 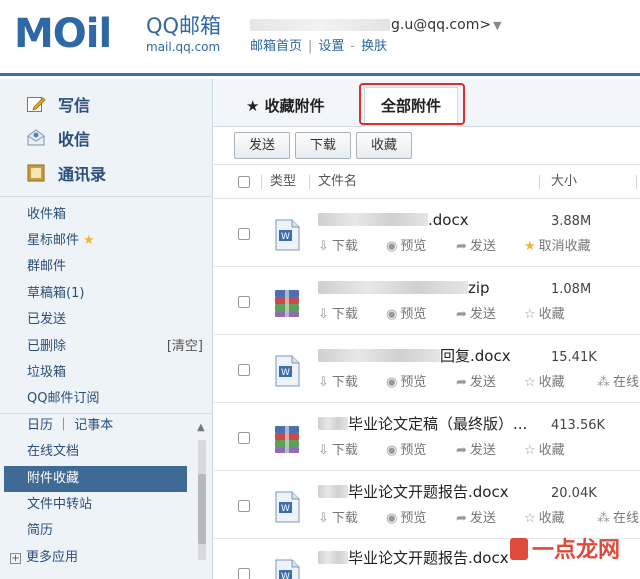 I want to click on sidebar-item-drafts: 草稿箱(1), so click(x=116, y=294).